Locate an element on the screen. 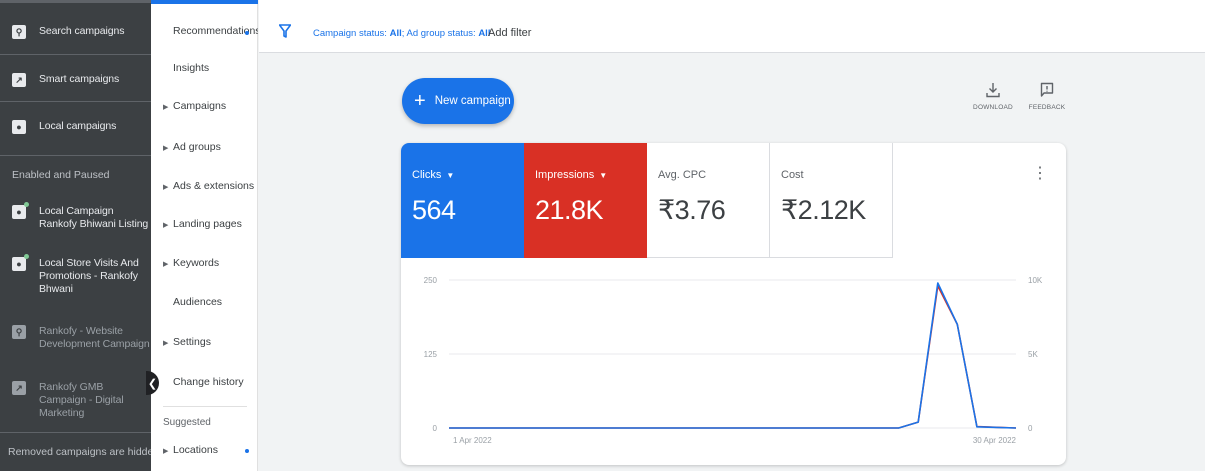 The width and height of the screenshot is (1205, 471). nav-item-campaigns: ▶ Campaigns is located at coordinates (204, 106).